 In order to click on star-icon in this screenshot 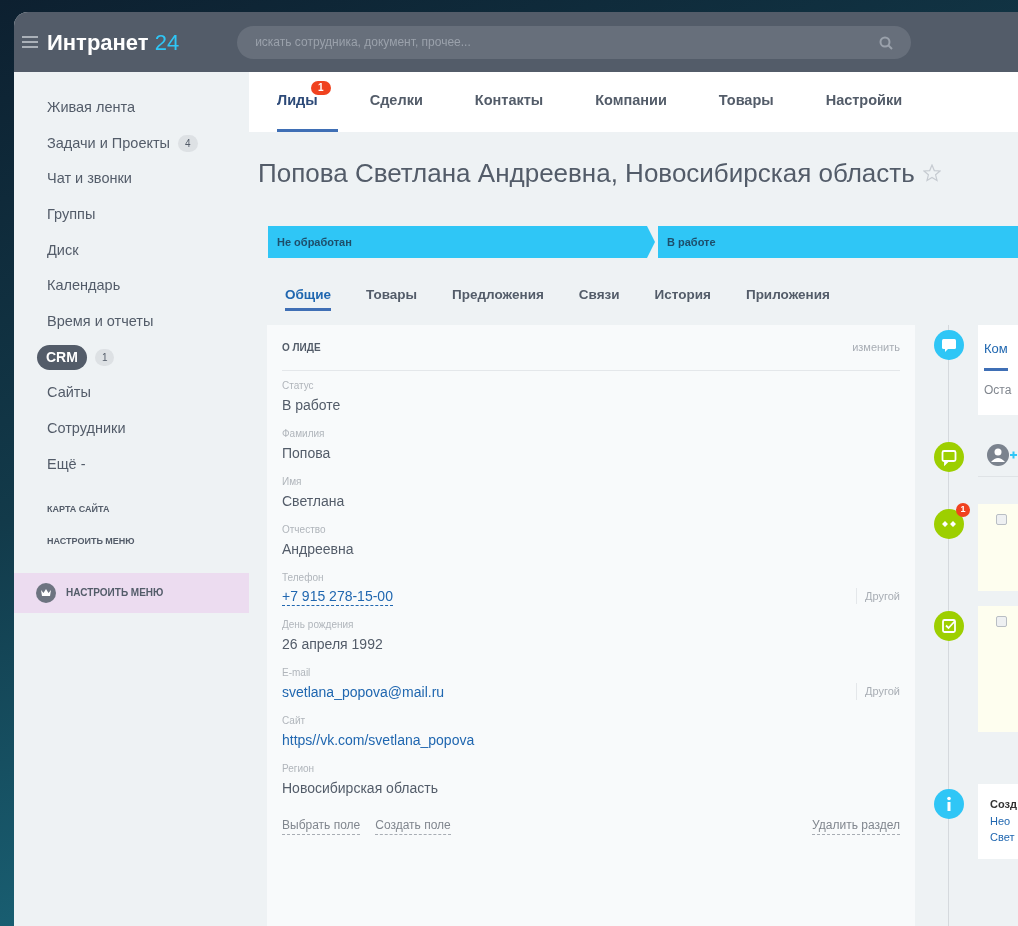, I will do `click(931, 173)`.